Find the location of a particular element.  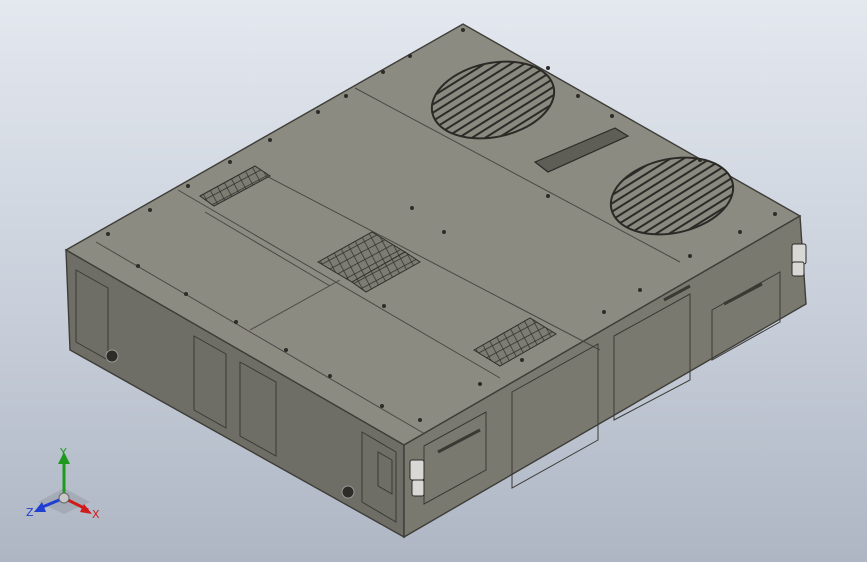

axis-z-label: Z is located at coordinates (30, 512).